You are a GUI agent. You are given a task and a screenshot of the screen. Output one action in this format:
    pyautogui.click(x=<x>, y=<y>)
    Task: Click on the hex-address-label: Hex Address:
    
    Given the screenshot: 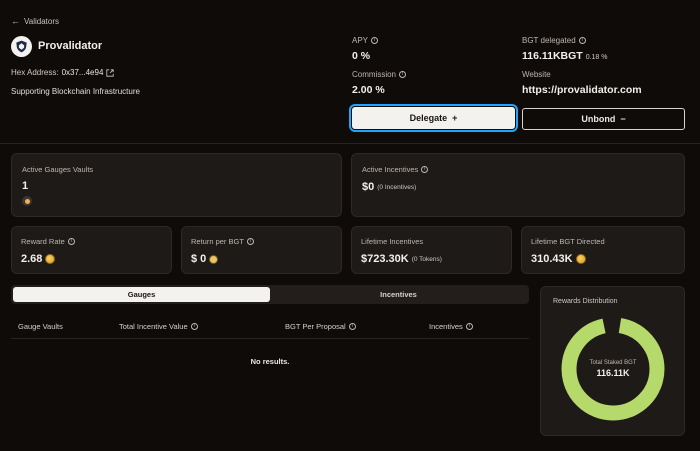 What is the action you would take?
    pyautogui.click(x=35, y=72)
    